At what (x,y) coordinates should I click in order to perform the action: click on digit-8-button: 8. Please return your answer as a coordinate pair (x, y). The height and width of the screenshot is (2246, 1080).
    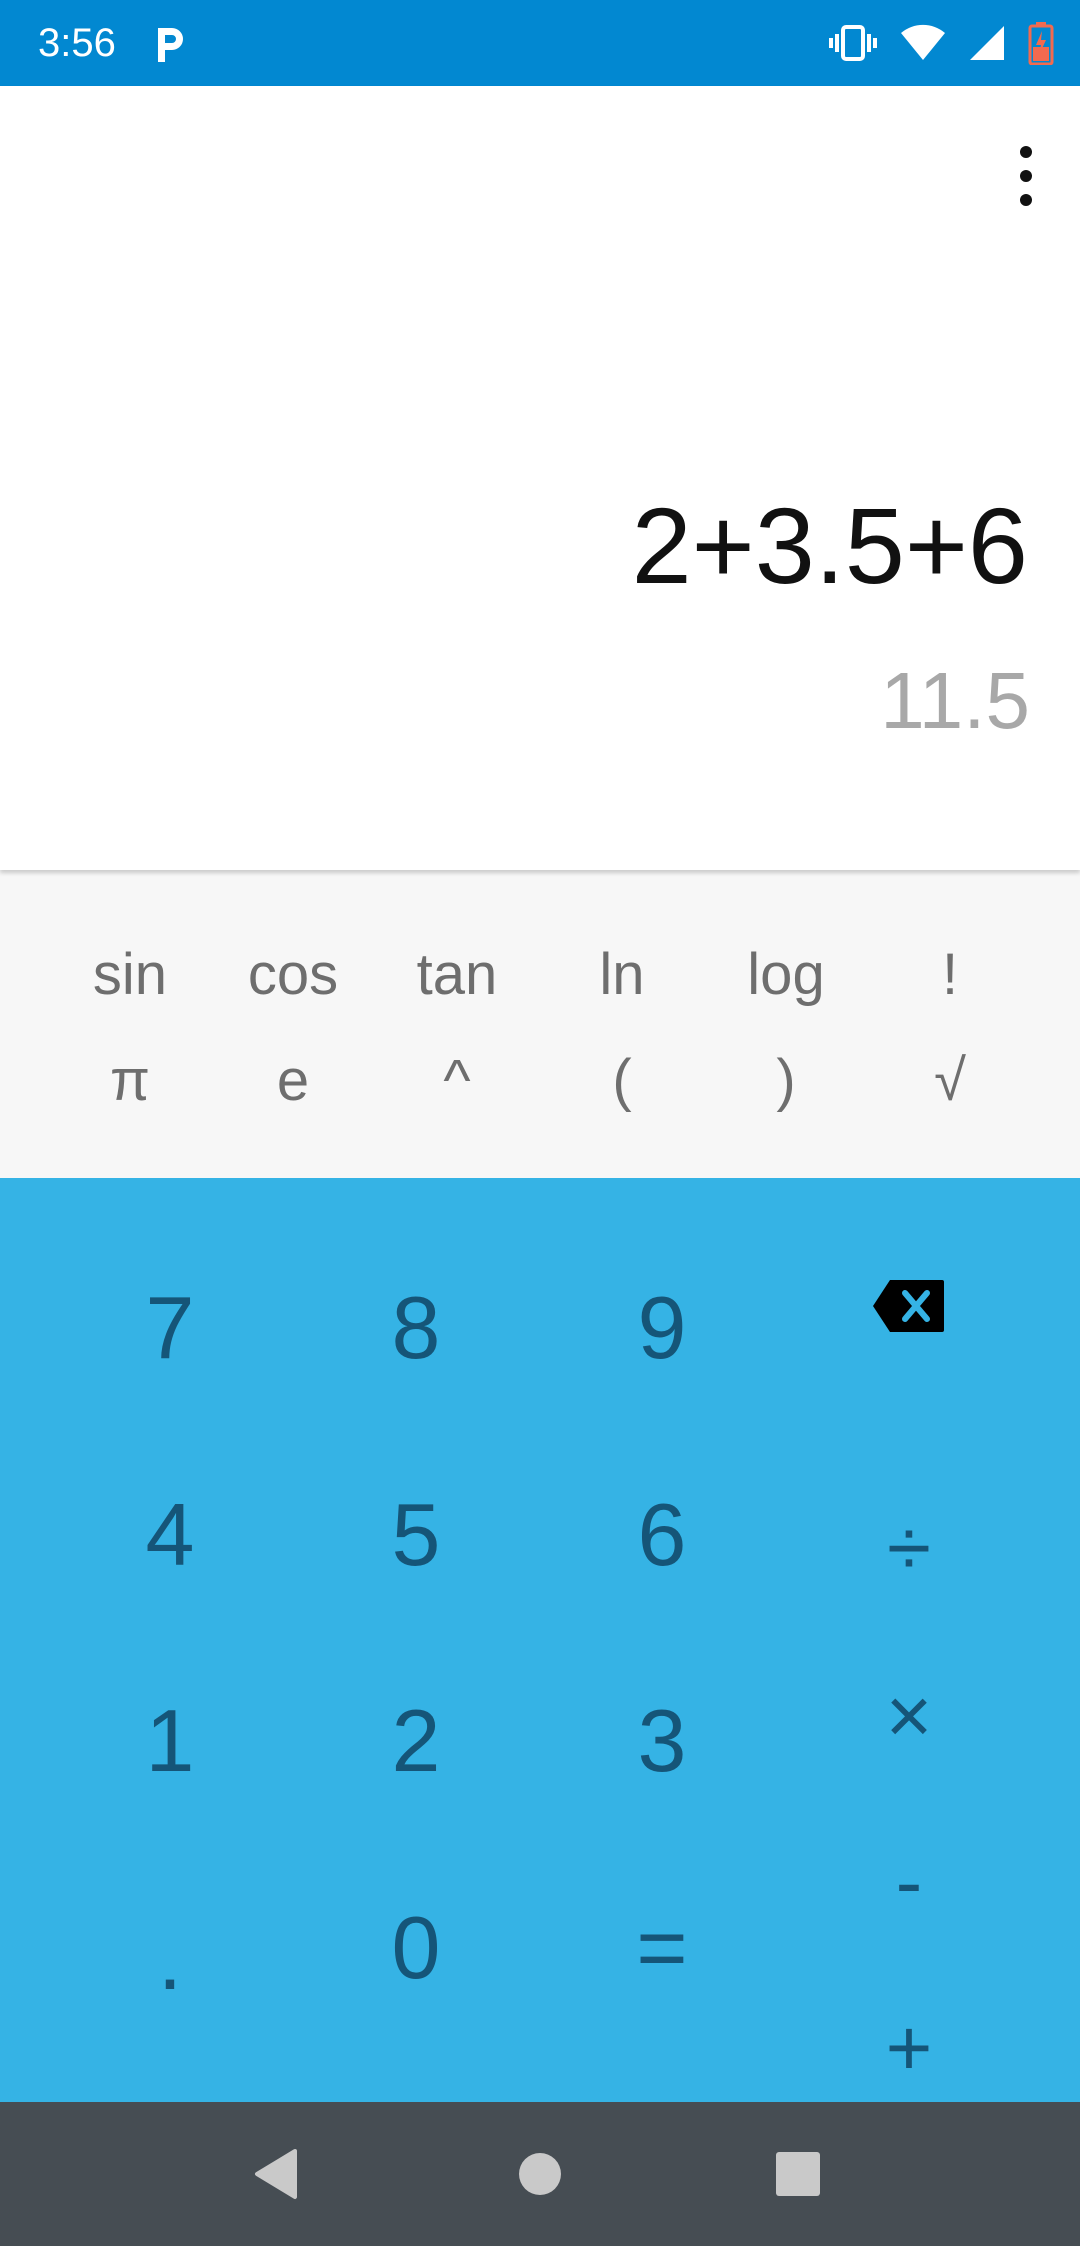
    Looking at the image, I should click on (416, 1328).